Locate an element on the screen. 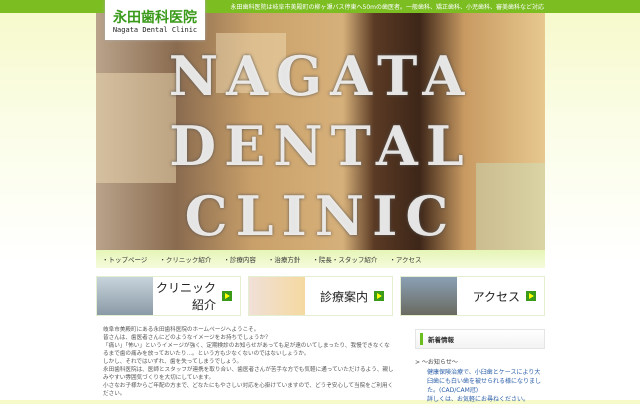 This screenshot has width=640, height=404. hero-line: DENTAL is located at coordinates (320, 146).